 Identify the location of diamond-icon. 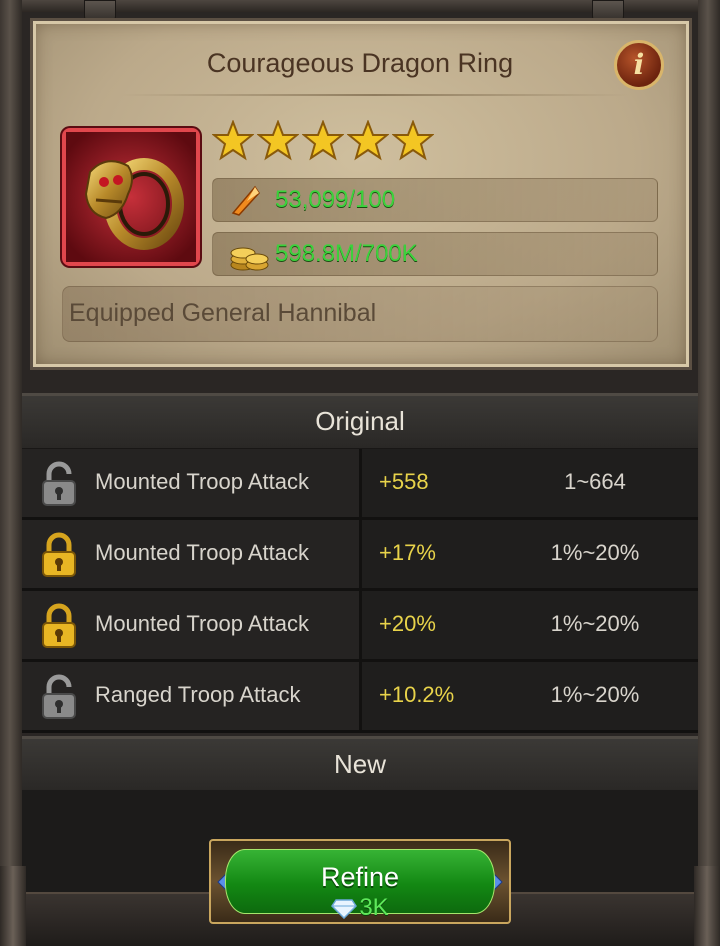
(344, 908).